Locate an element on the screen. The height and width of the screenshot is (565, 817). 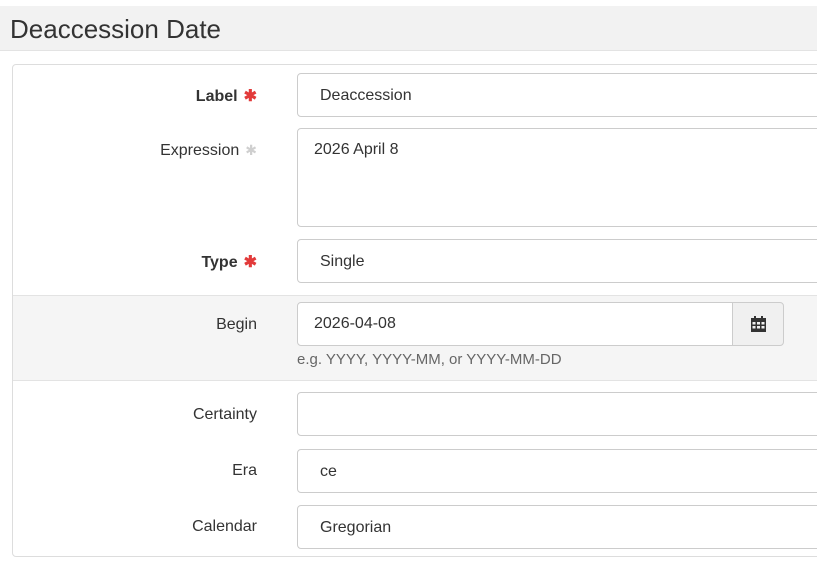
calendar-text: Calendar is located at coordinates (224, 526).